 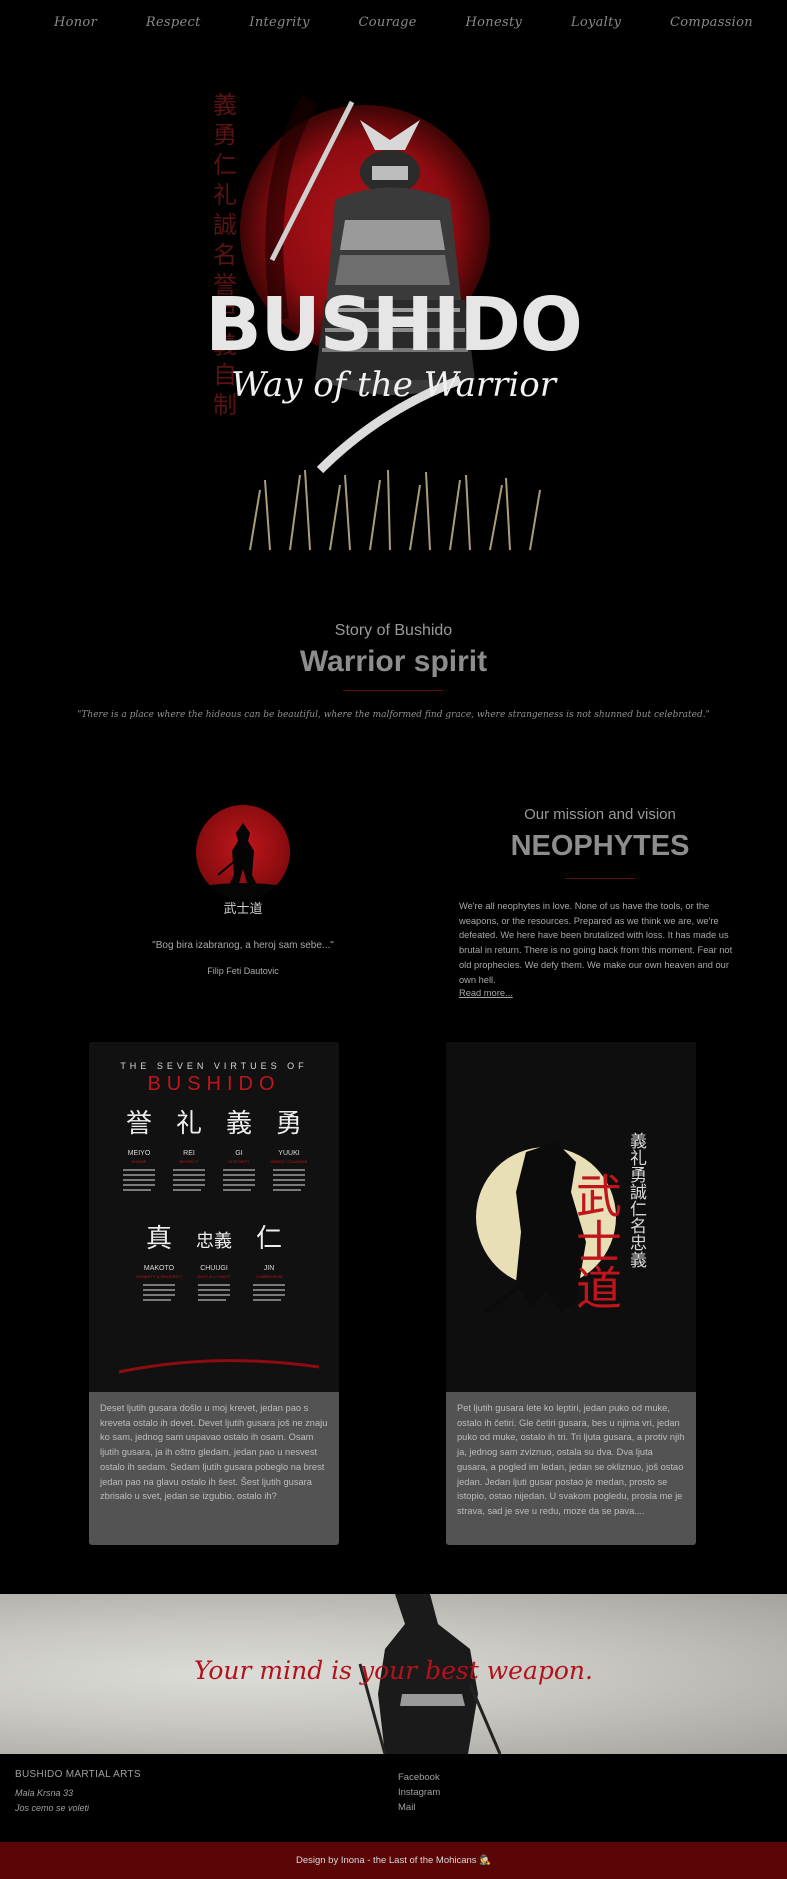 I want to click on samurai-emblem, so click(x=243, y=852).